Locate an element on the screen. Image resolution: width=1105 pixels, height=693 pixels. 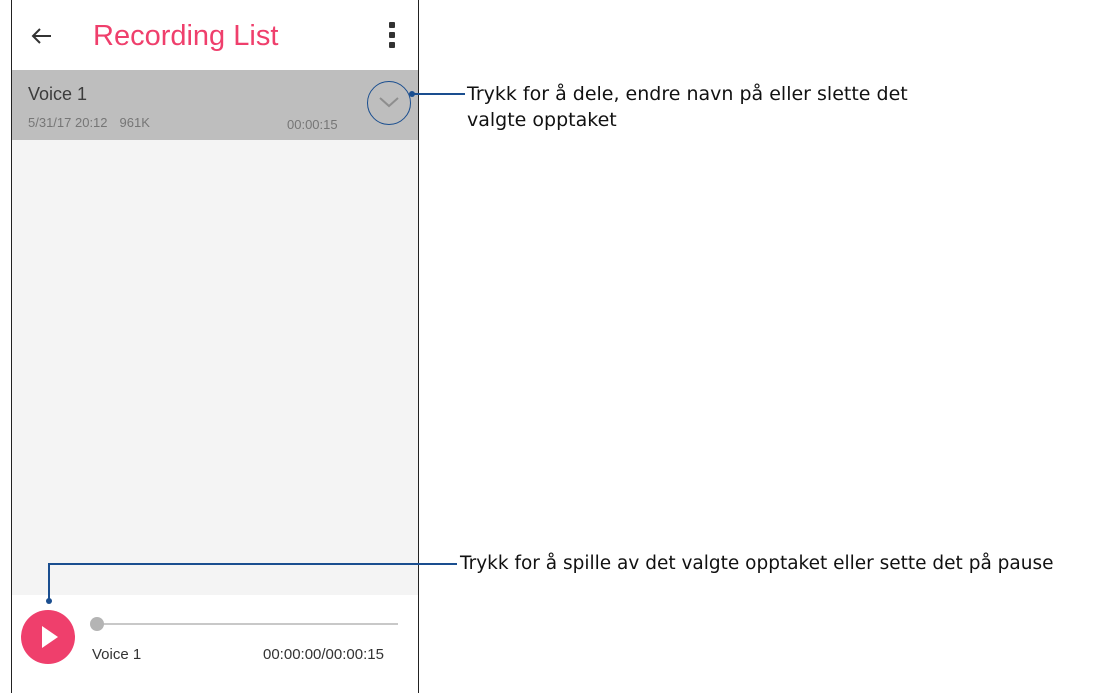
back-button is located at coordinates (42, 36).